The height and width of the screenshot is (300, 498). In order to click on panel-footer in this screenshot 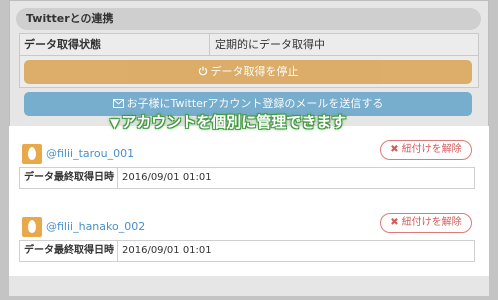, I will do `click(249, 286)`.